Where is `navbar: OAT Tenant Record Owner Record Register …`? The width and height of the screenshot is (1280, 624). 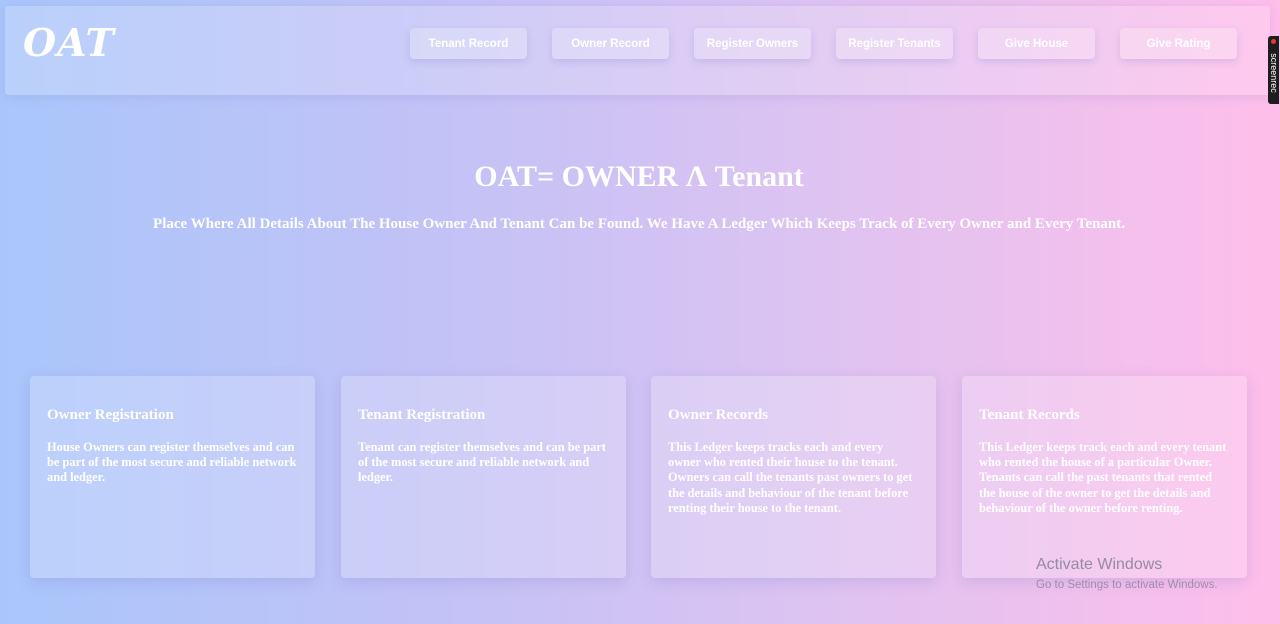
navbar: OAT Tenant Record Owner Record Register … is located at coordinates (637, 50).